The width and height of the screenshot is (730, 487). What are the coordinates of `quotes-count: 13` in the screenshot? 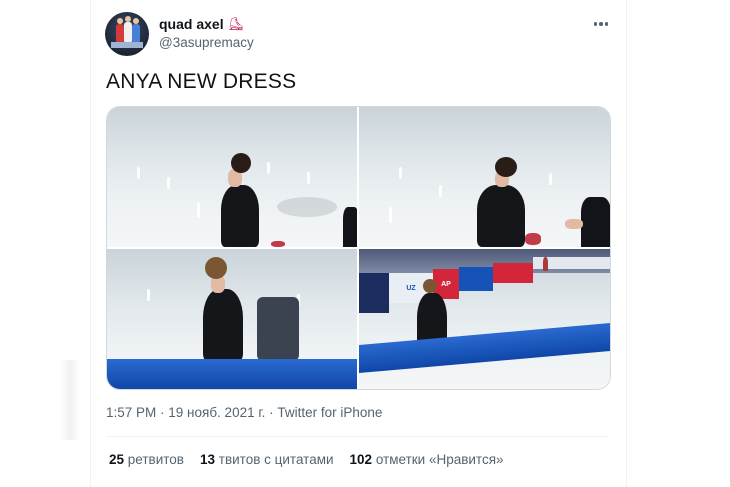 It's located at (207, 459).